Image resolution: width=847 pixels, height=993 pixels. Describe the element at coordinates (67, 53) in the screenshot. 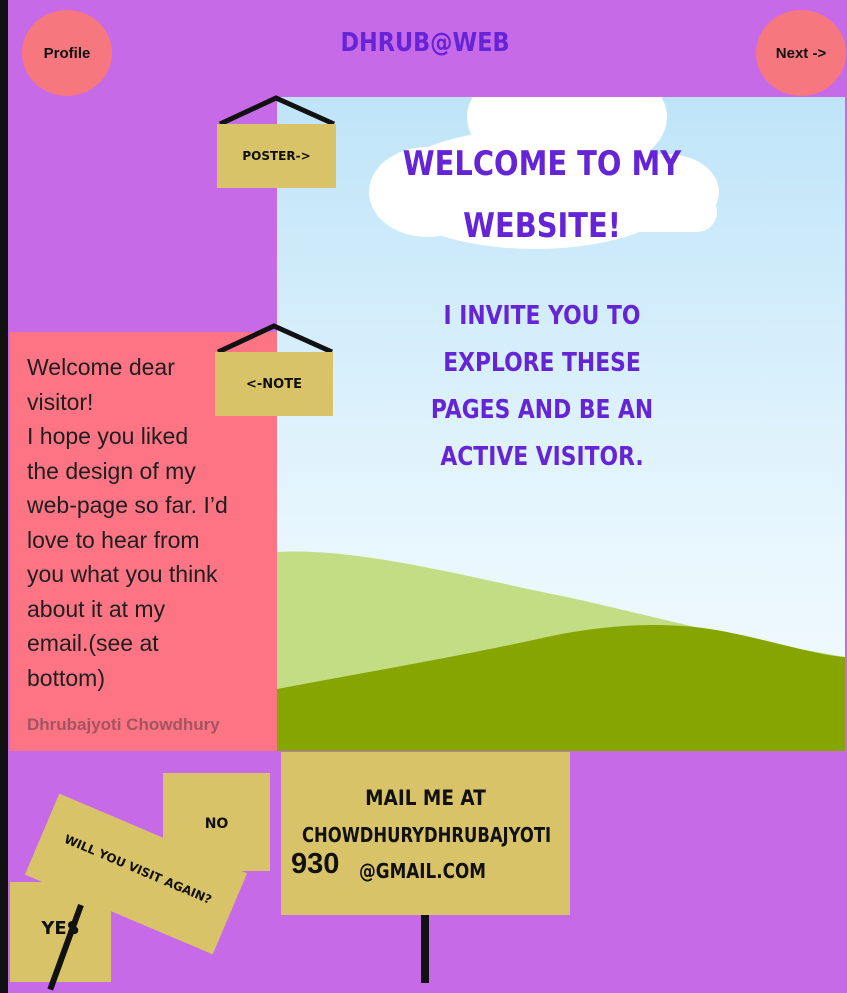

I see `profile-button: Profile` at that location.